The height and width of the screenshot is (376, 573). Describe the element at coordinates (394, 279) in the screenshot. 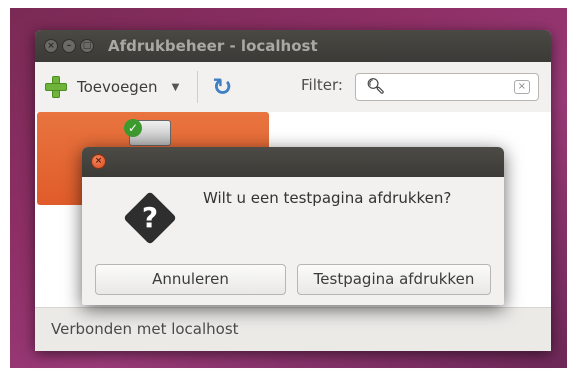

I see `print-test-page-button: Testpagina afdrukken` at that location.